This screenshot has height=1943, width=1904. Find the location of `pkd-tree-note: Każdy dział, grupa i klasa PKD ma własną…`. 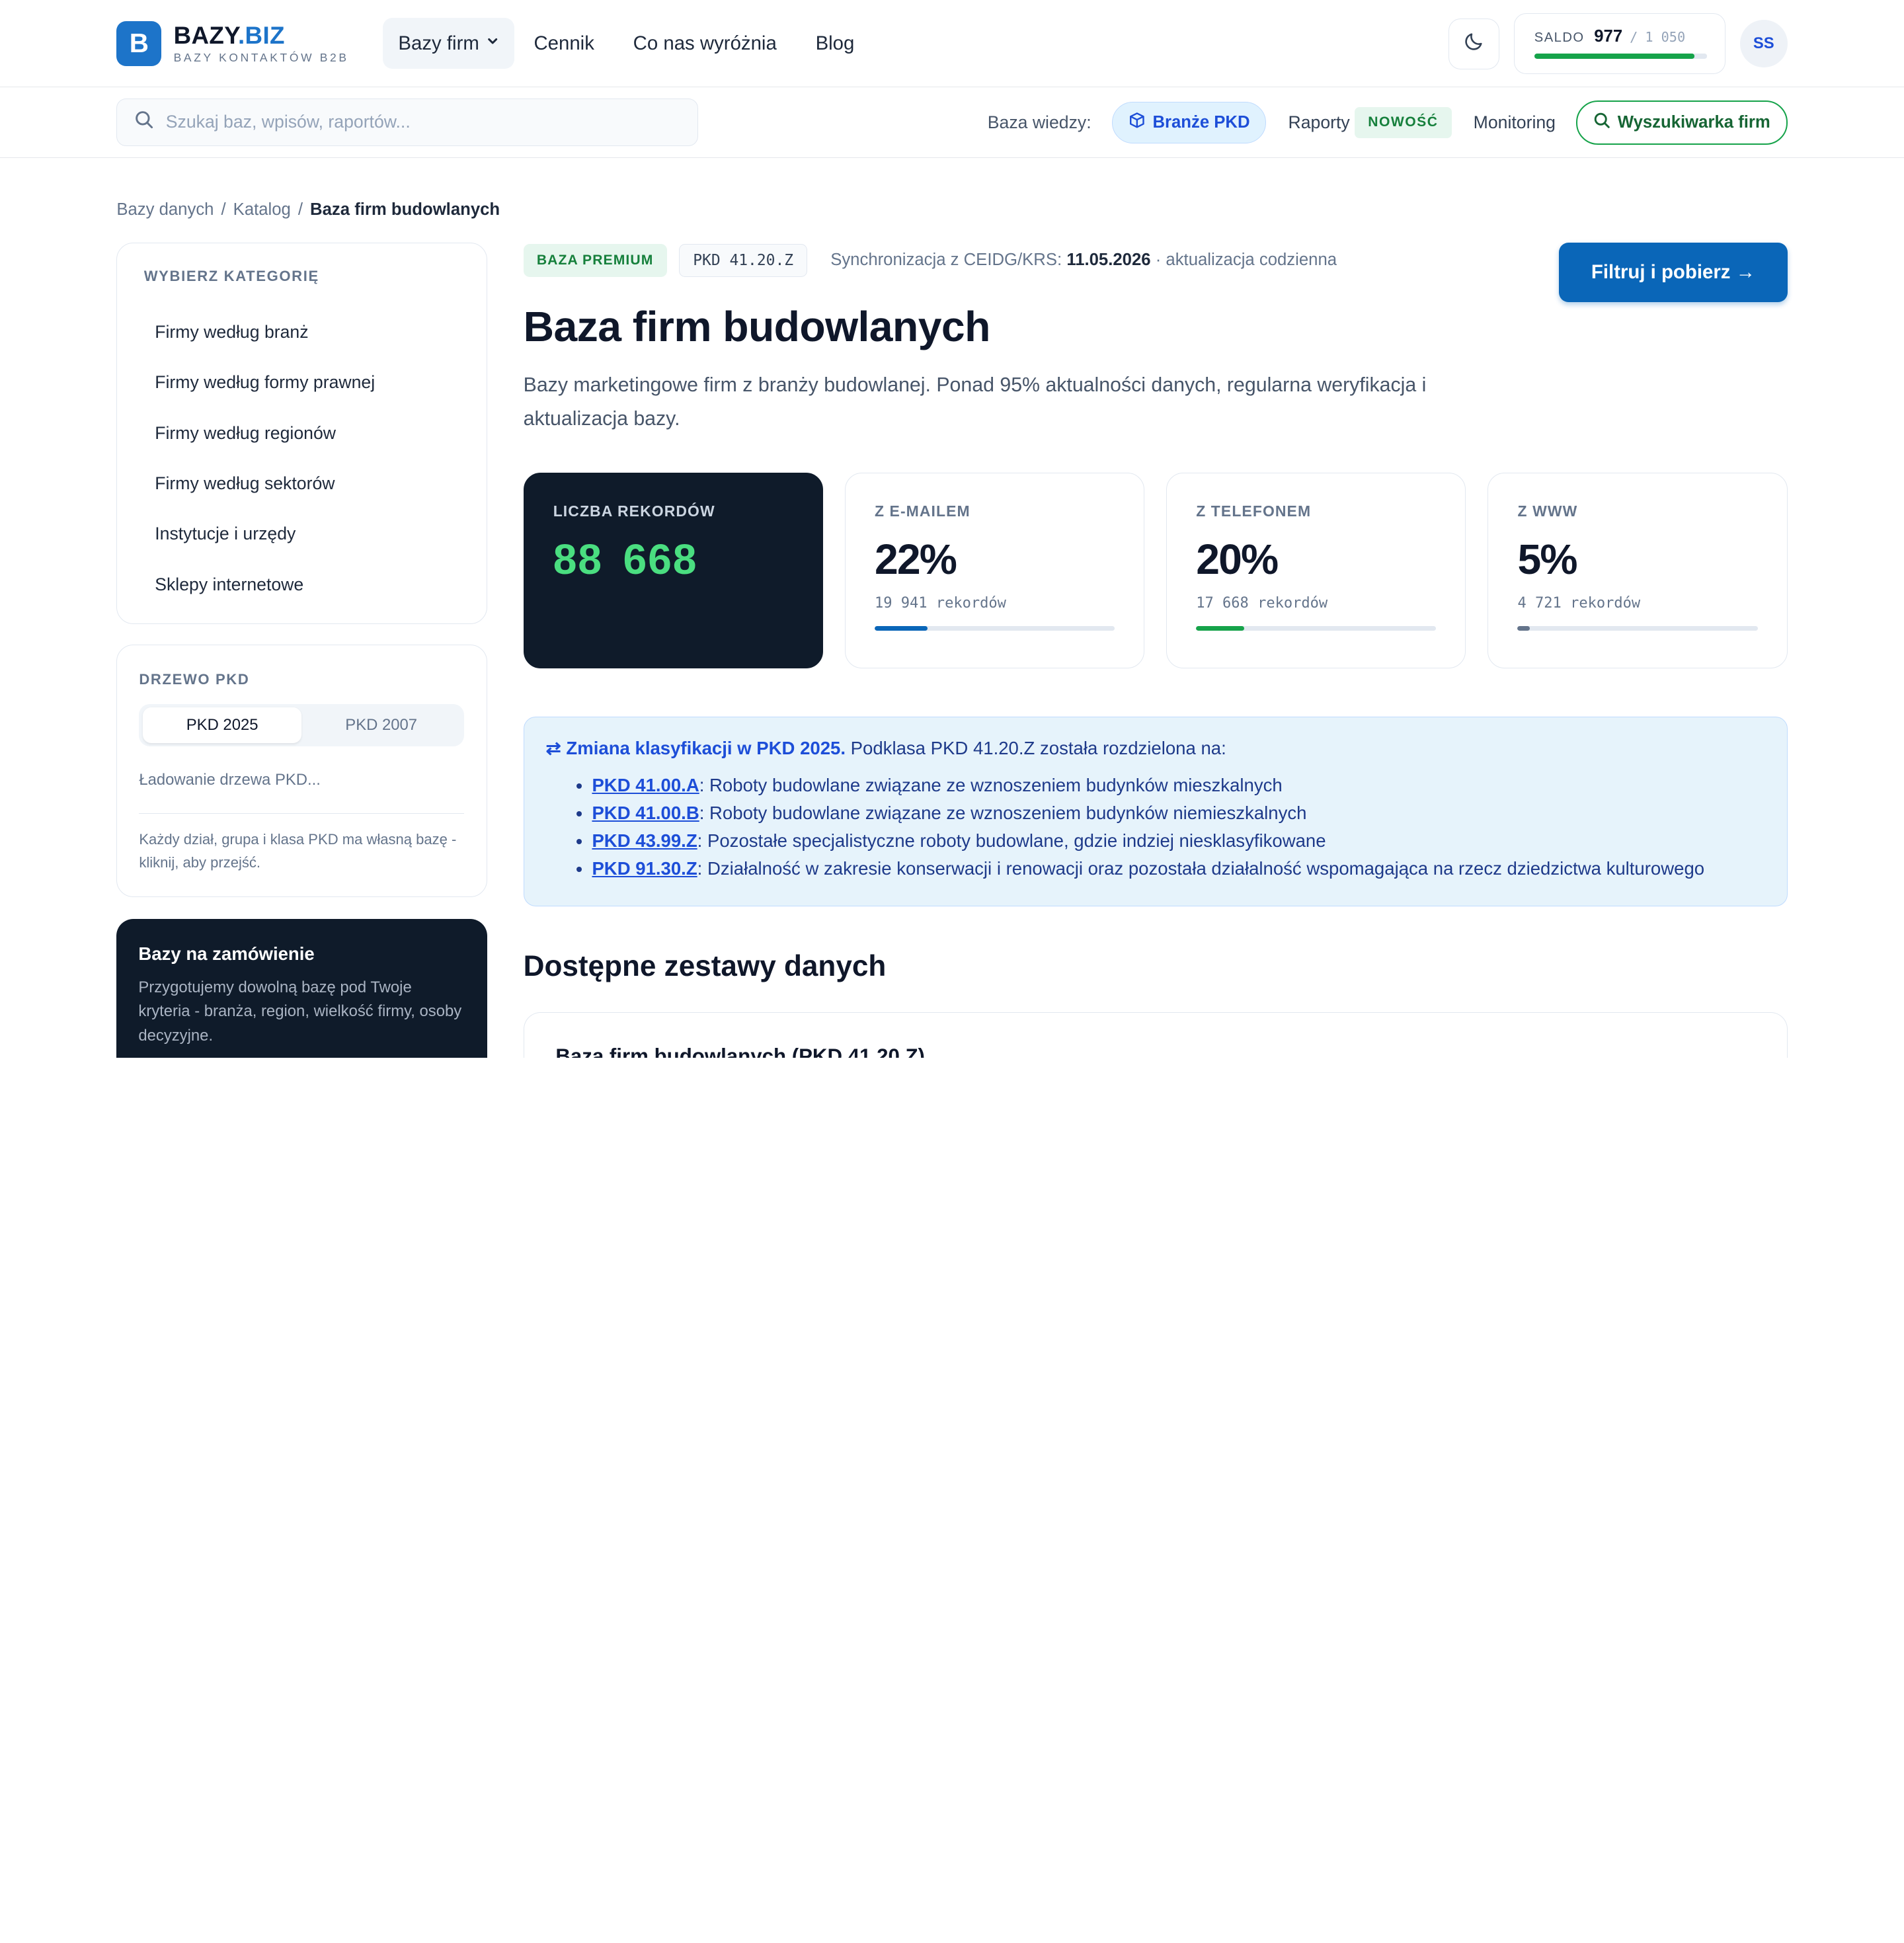

pkd-tree-note: Każdy dział, grupa i klasa PKD ma własną… is located at coordinates (298, 851).